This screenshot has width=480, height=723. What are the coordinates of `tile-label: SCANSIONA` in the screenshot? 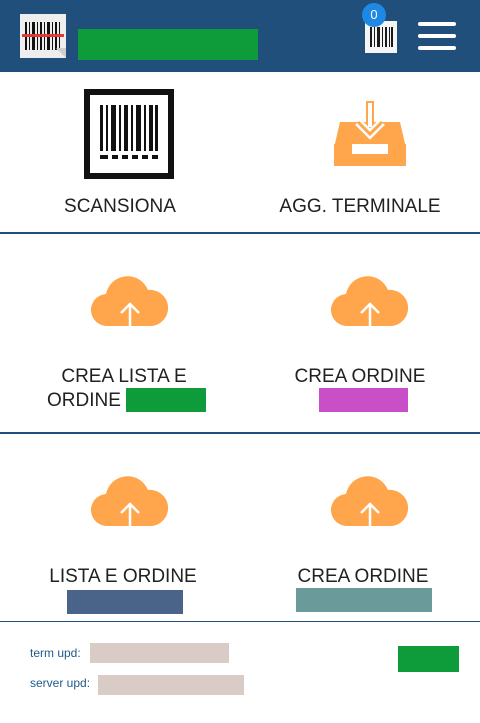 It's located at (120, 206).